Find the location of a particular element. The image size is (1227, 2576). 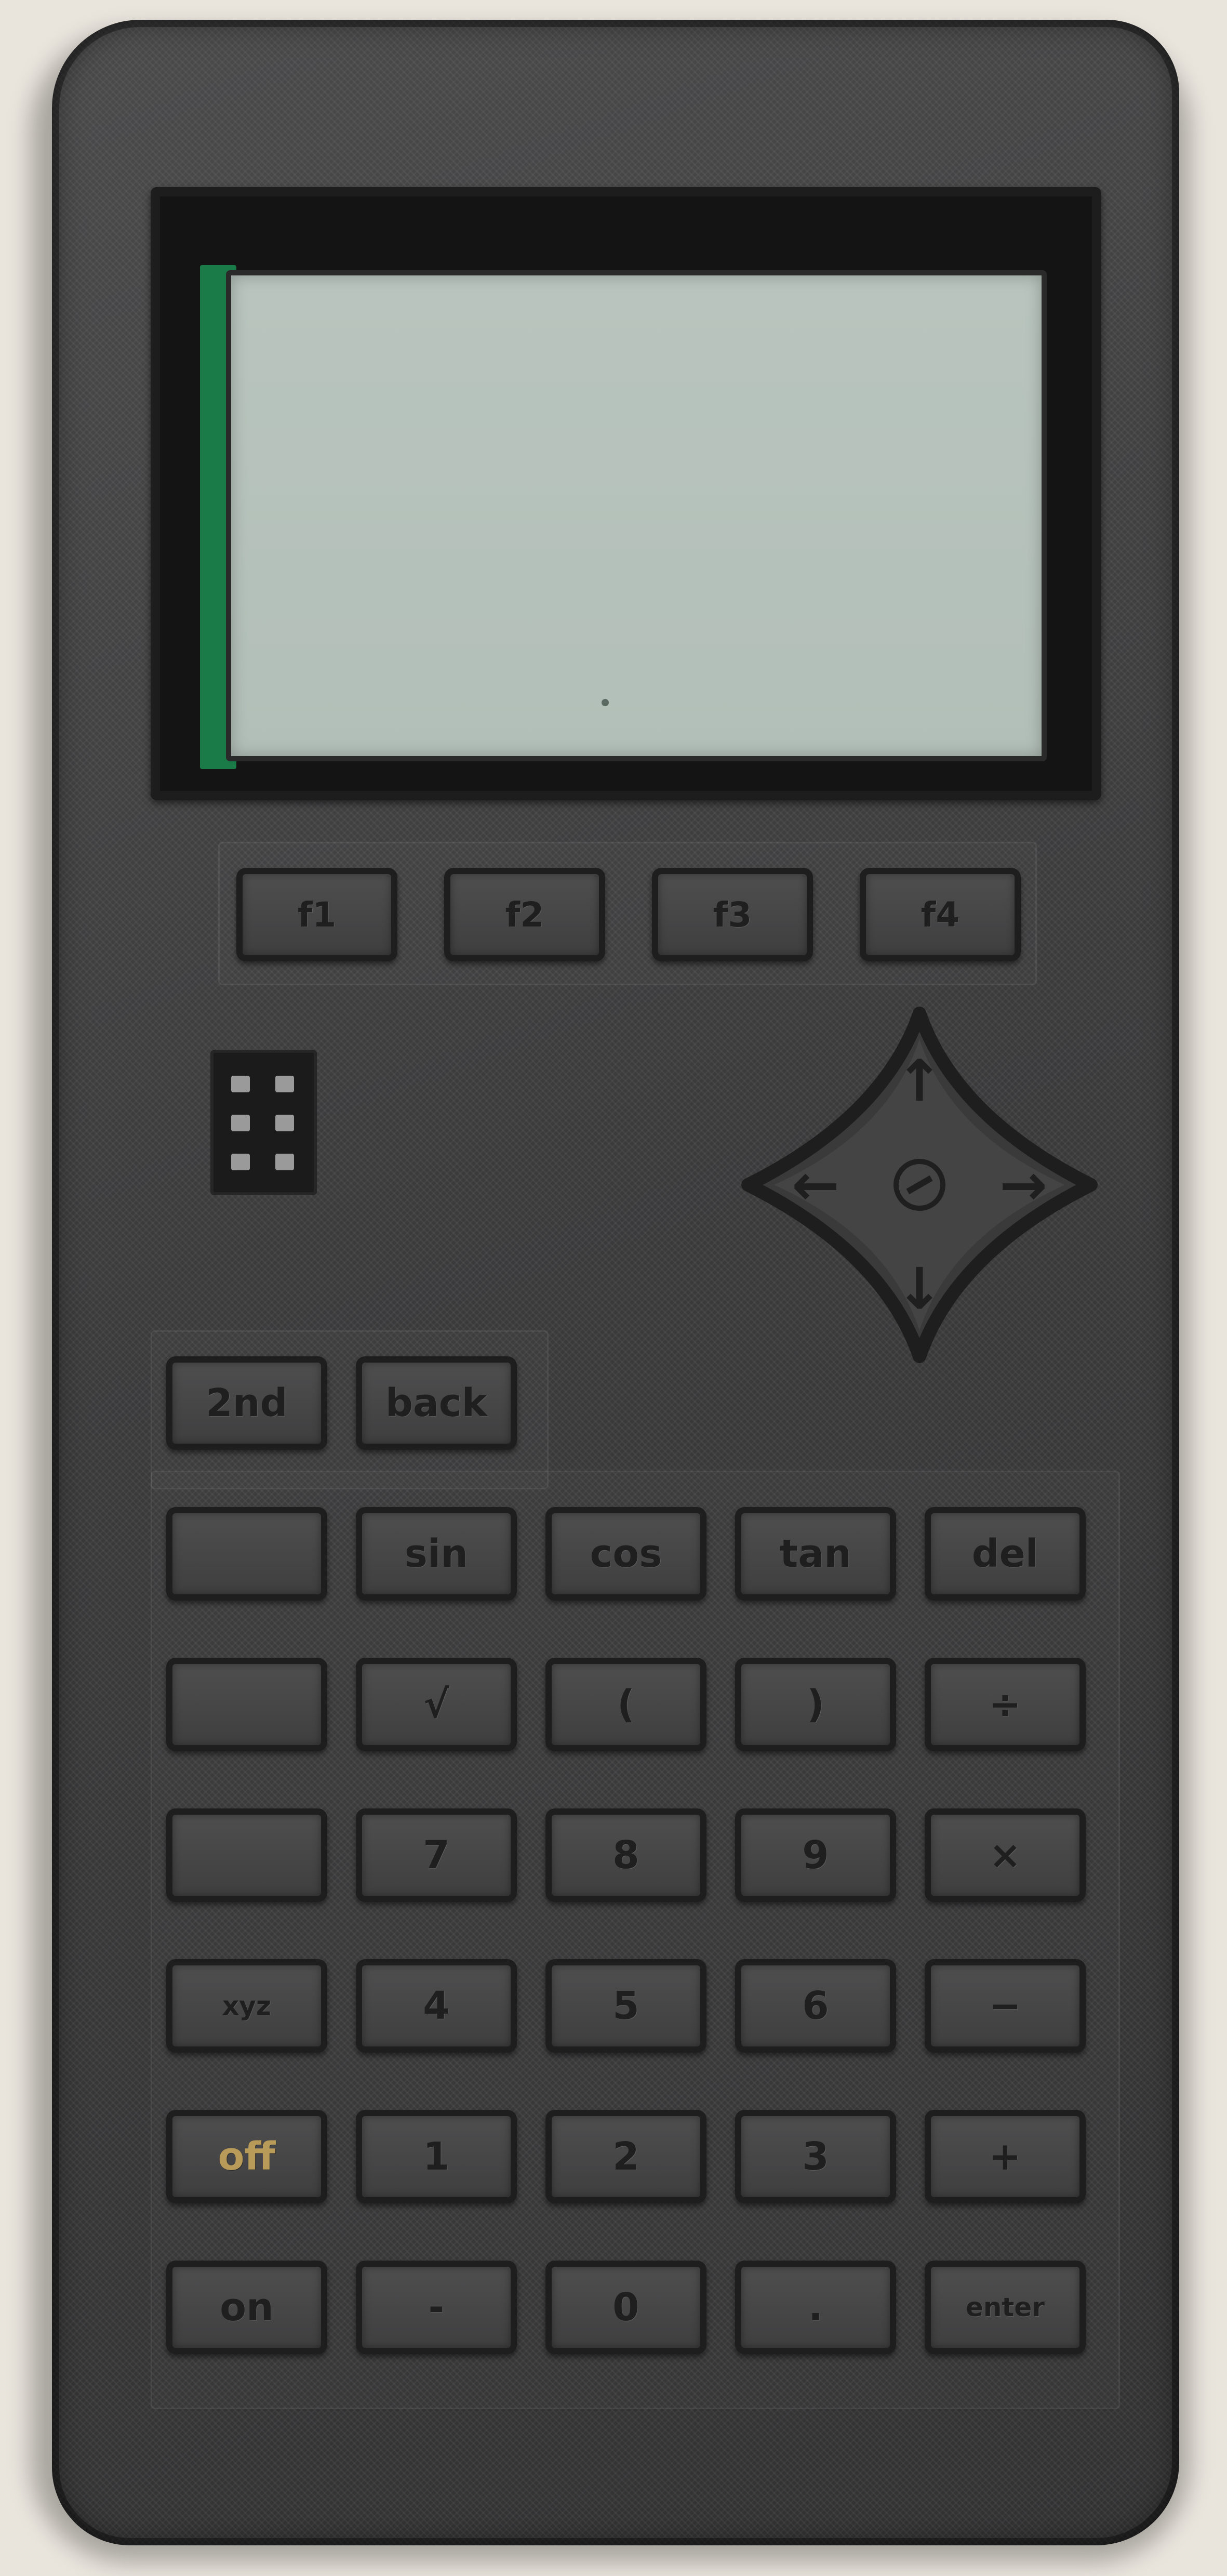

down-arrow-icon: ↓ is located at coordinates (920, 1289).